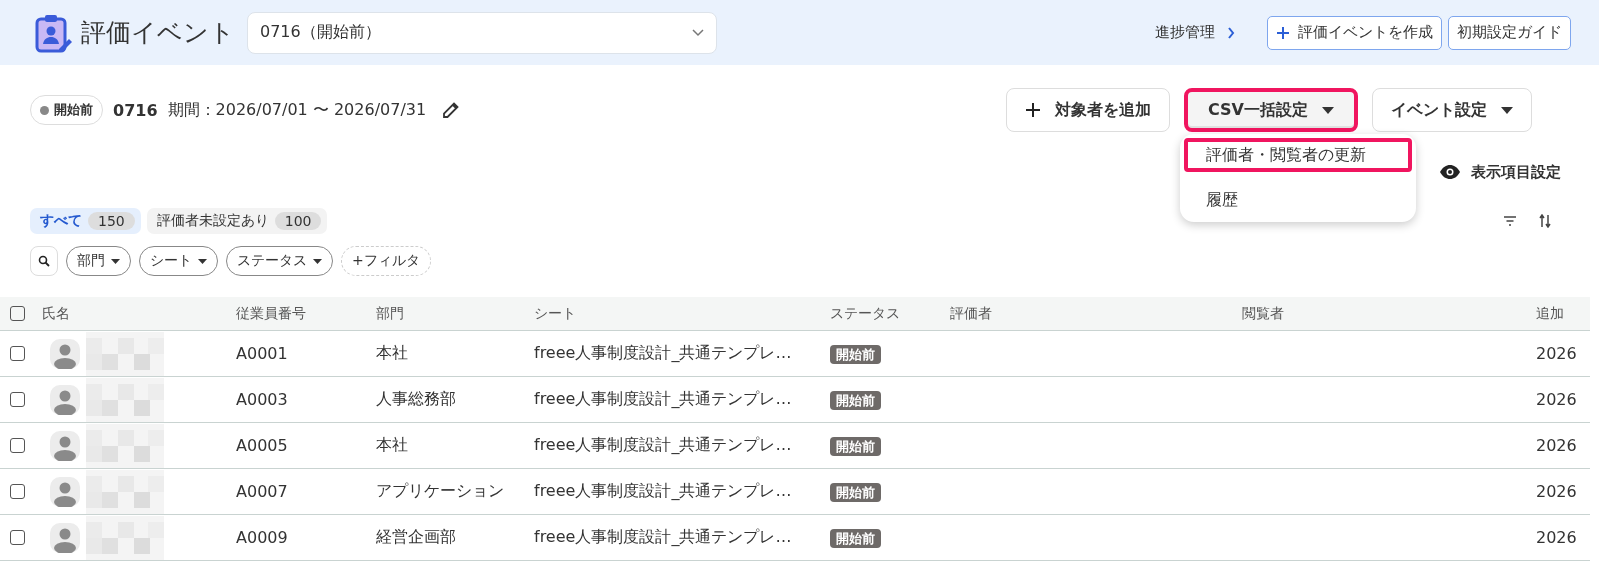  What do you see at coordinates (73, 110) in the screenshot?
I see `status-label: 開始前` at bounding box center [73, 110].